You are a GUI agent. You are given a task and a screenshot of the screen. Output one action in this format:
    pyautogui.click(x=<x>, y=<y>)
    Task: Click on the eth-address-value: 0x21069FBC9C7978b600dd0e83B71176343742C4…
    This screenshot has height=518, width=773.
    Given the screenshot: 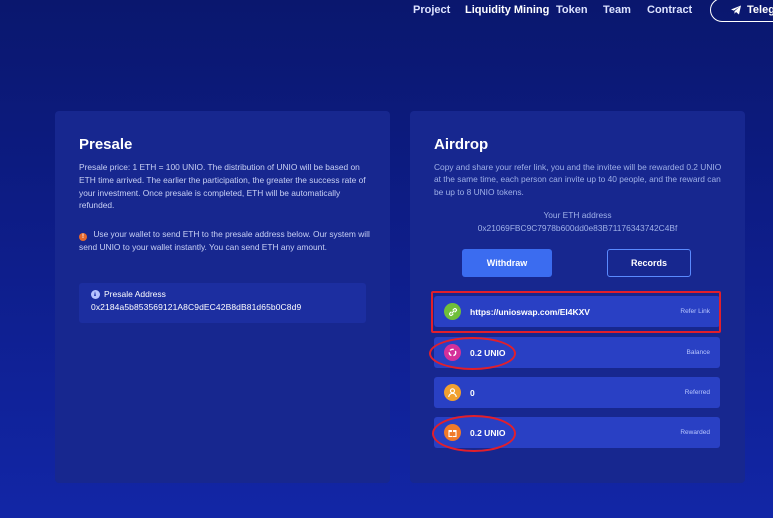 What is the action you would take?
    pyautogui.click(x=577, y=228)
    